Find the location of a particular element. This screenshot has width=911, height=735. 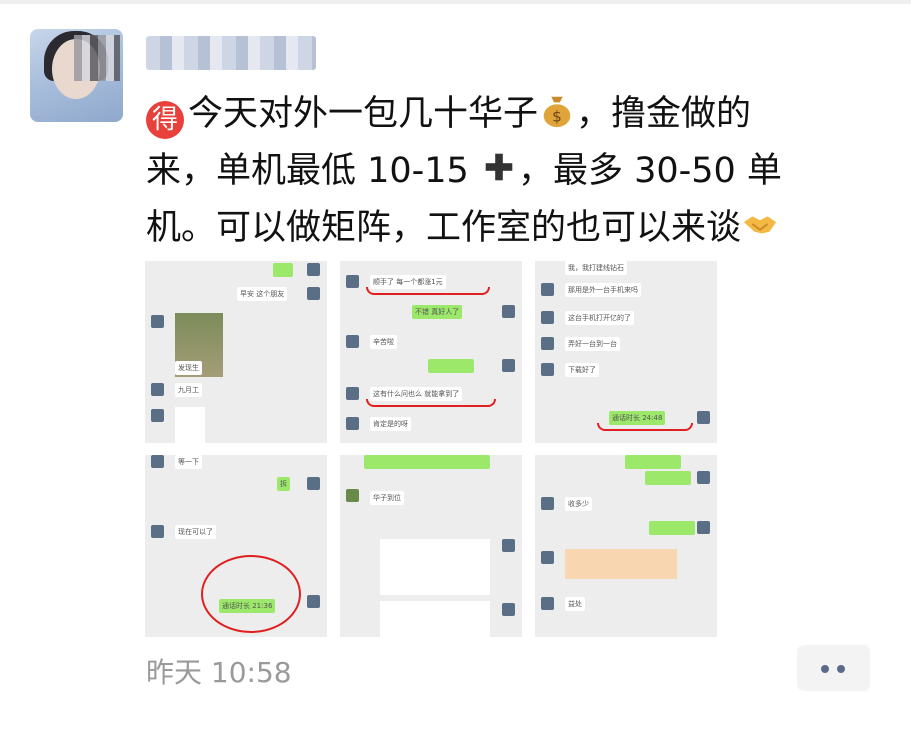

chat-bubble: 那用是外一台手机来吗 is located at coordinates (603, 290).